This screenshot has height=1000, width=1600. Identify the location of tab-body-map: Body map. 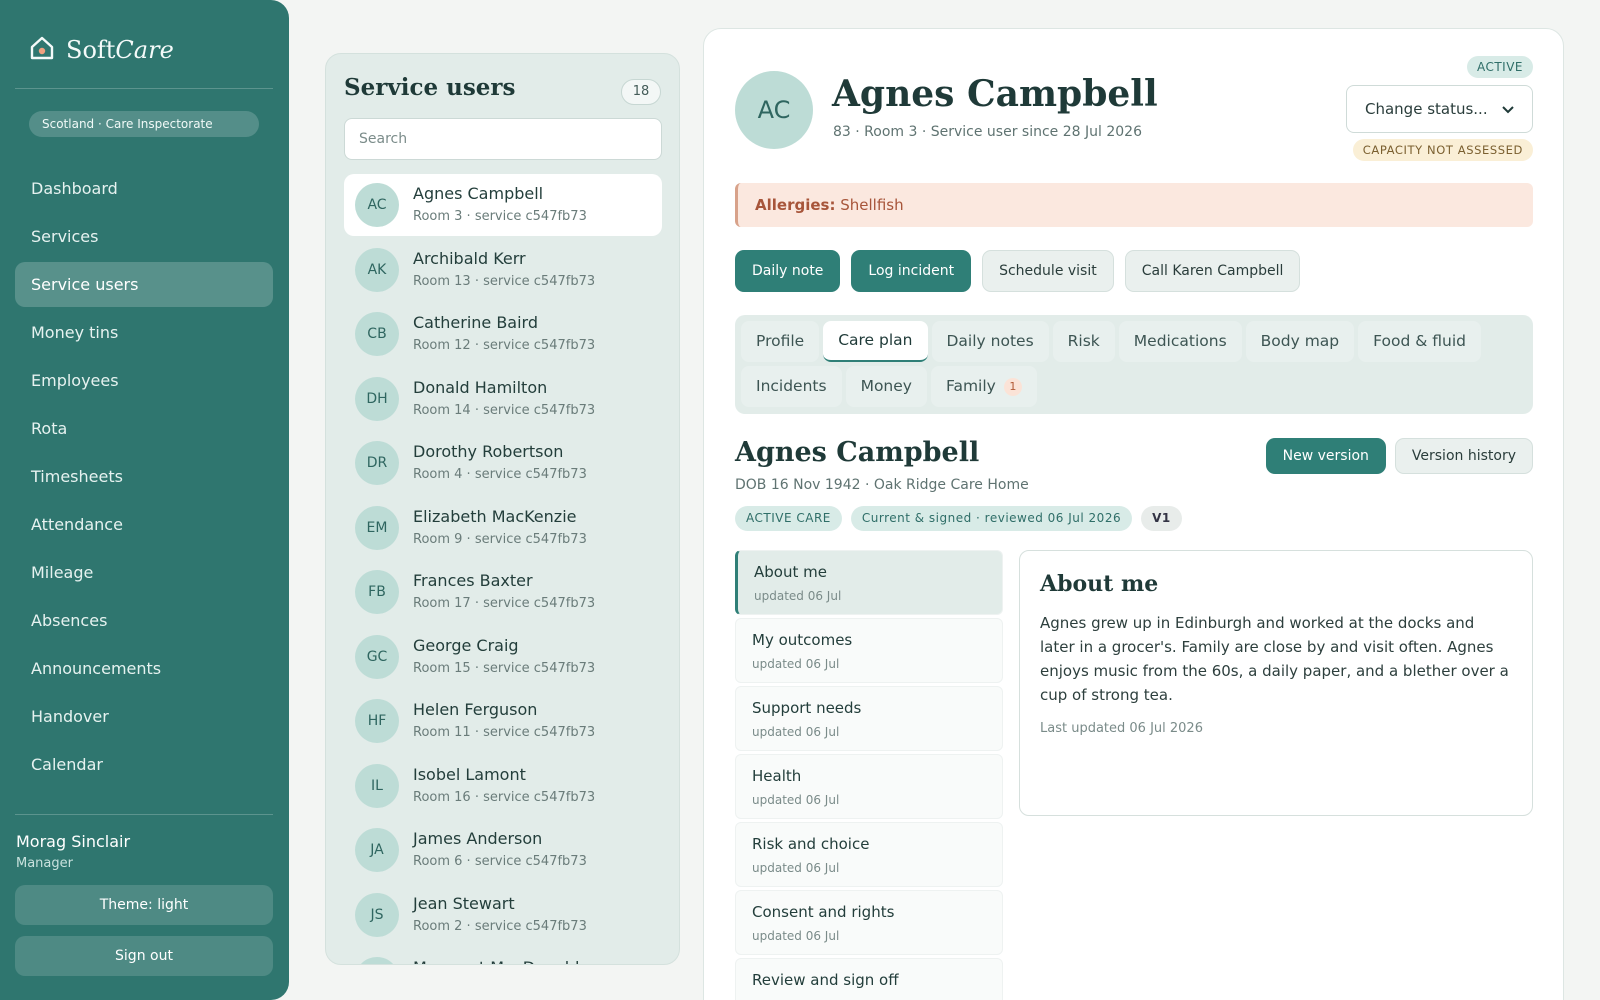
(1300, 341).